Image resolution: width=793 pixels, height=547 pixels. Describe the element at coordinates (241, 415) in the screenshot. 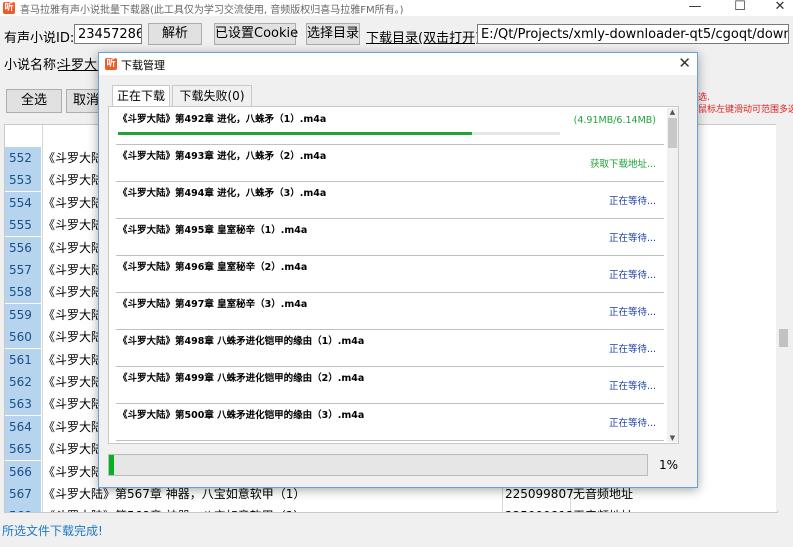

I see `download-item-name: 《斗罗大陆》第500章 八蛛矛进化铠甲的缘由（3）.m4a` at that location.